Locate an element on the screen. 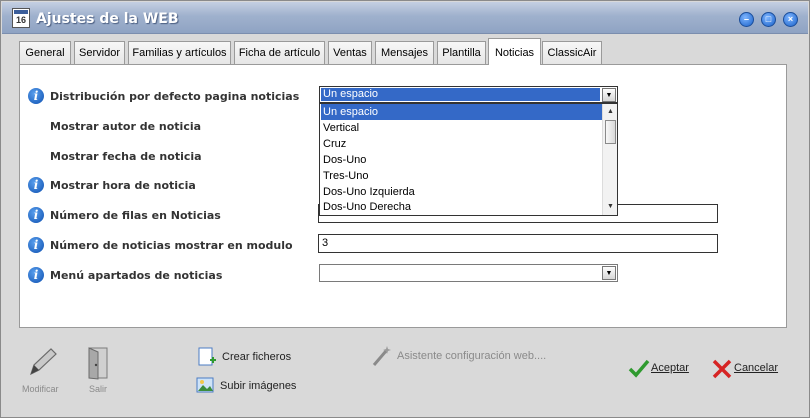 This screenshot has width=810, height=418. hora-label: Mostrar hora de noticia is located at coordinates (123, 185).